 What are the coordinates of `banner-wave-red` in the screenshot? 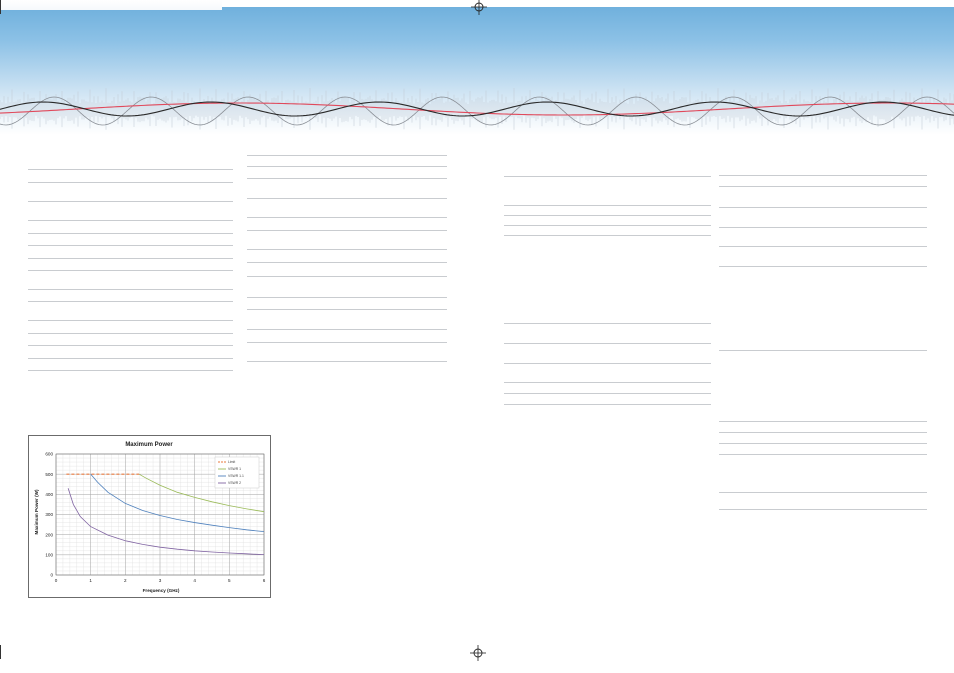 It's located at (477, 109).